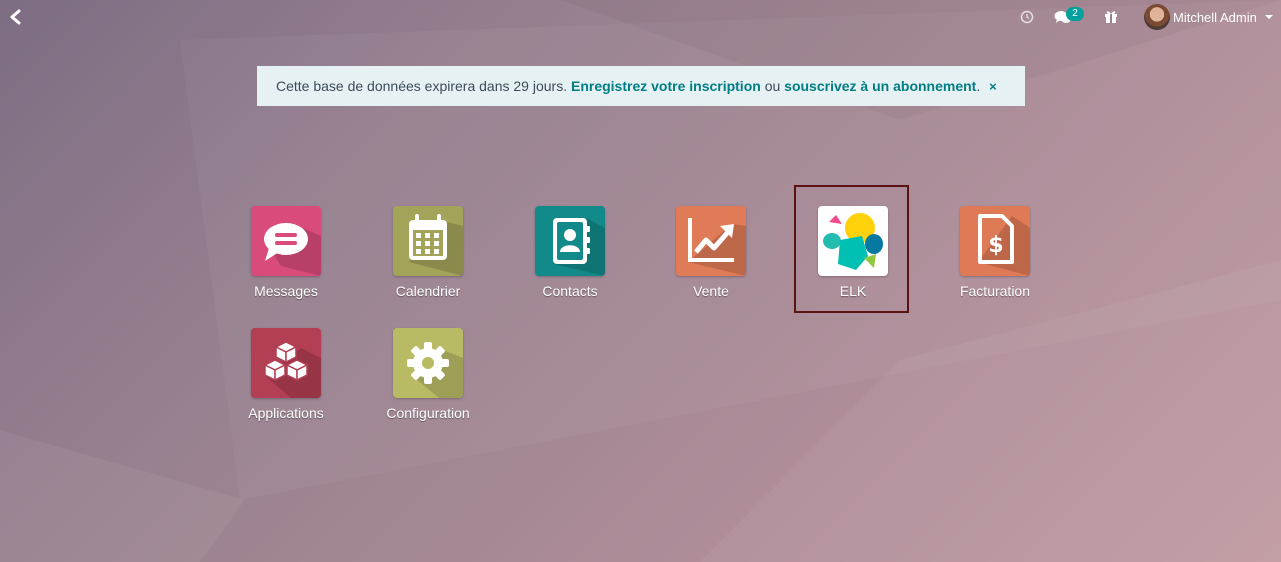 This screenshot has width=1281, height=562. I want to click on address-book-icon, so click(570, 241).